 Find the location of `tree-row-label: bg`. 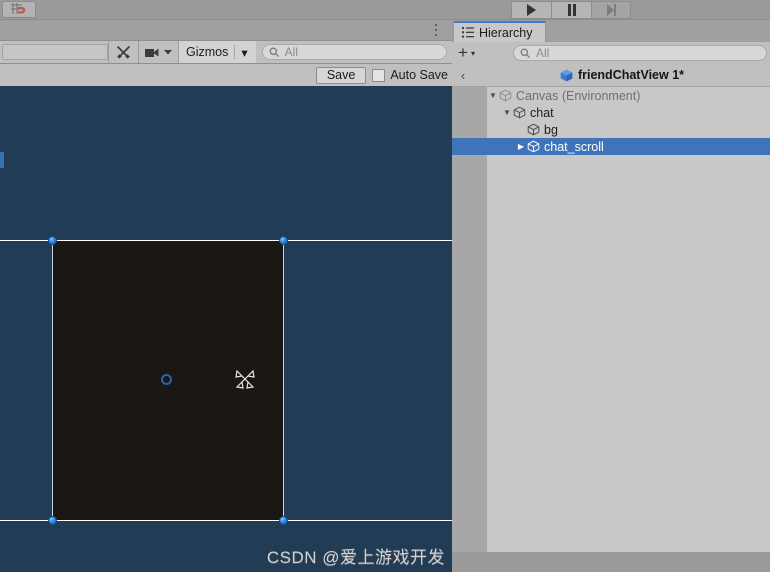

tree-row-label: bg is located at coordinates (551, 129).